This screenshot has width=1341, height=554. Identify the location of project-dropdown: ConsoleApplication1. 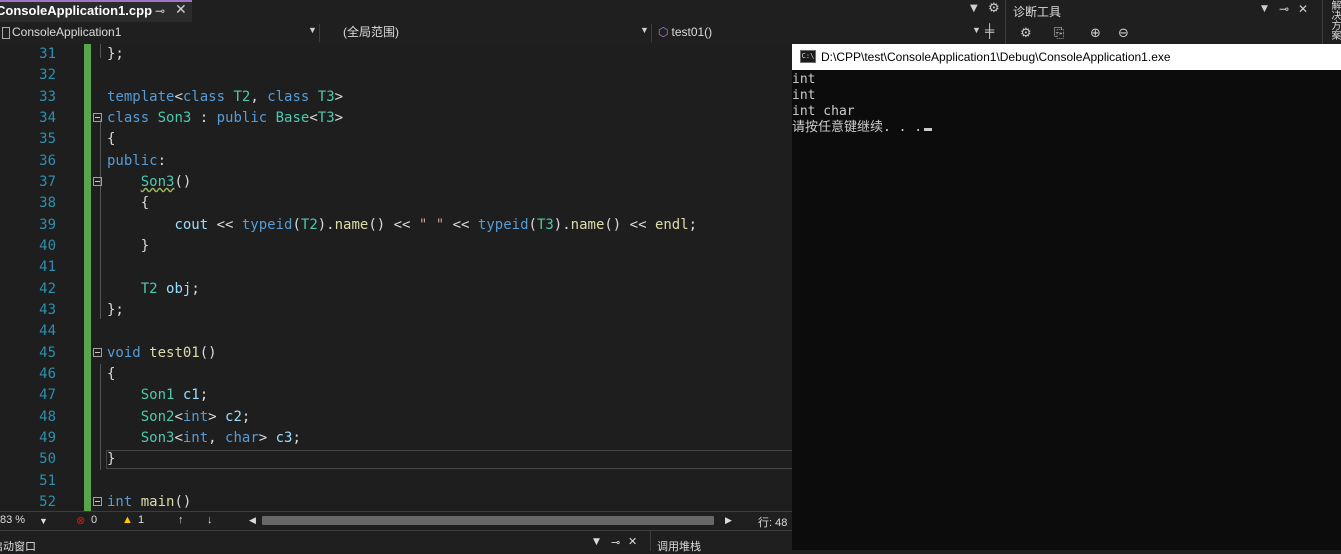
(61, 32).